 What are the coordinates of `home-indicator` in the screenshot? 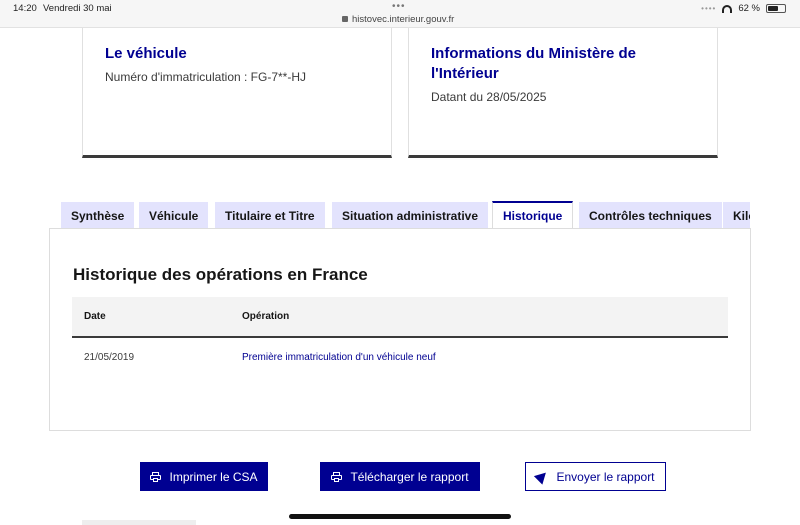 It's located at (400, 516).